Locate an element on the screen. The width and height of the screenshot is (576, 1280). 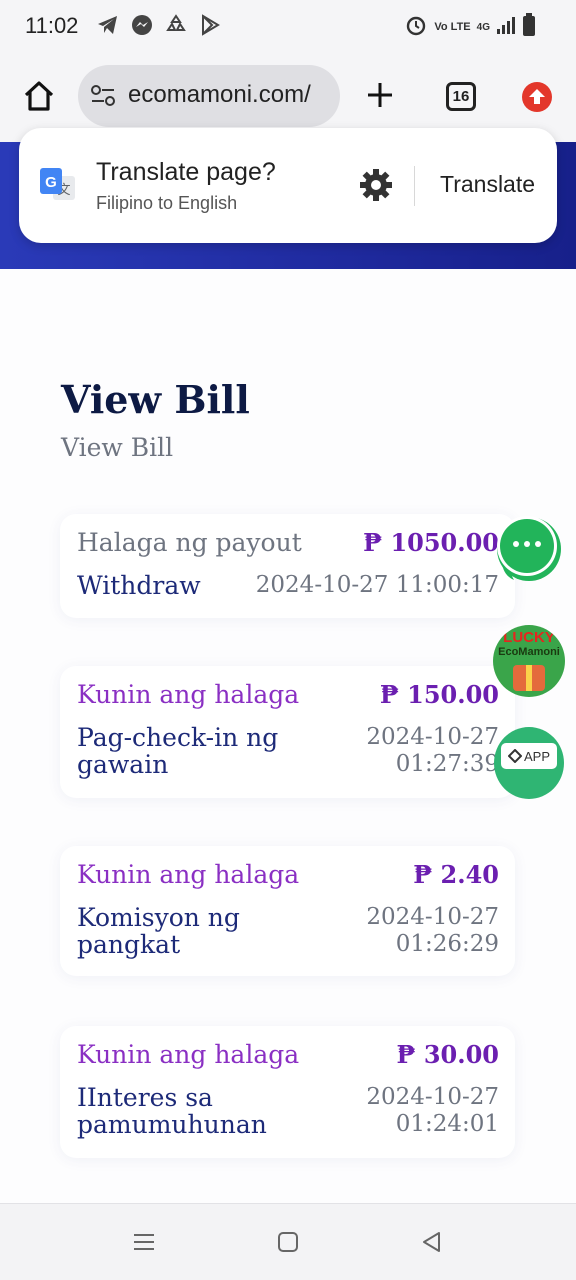
page-subtitle: View Bill is located at coordinates (117, 447).